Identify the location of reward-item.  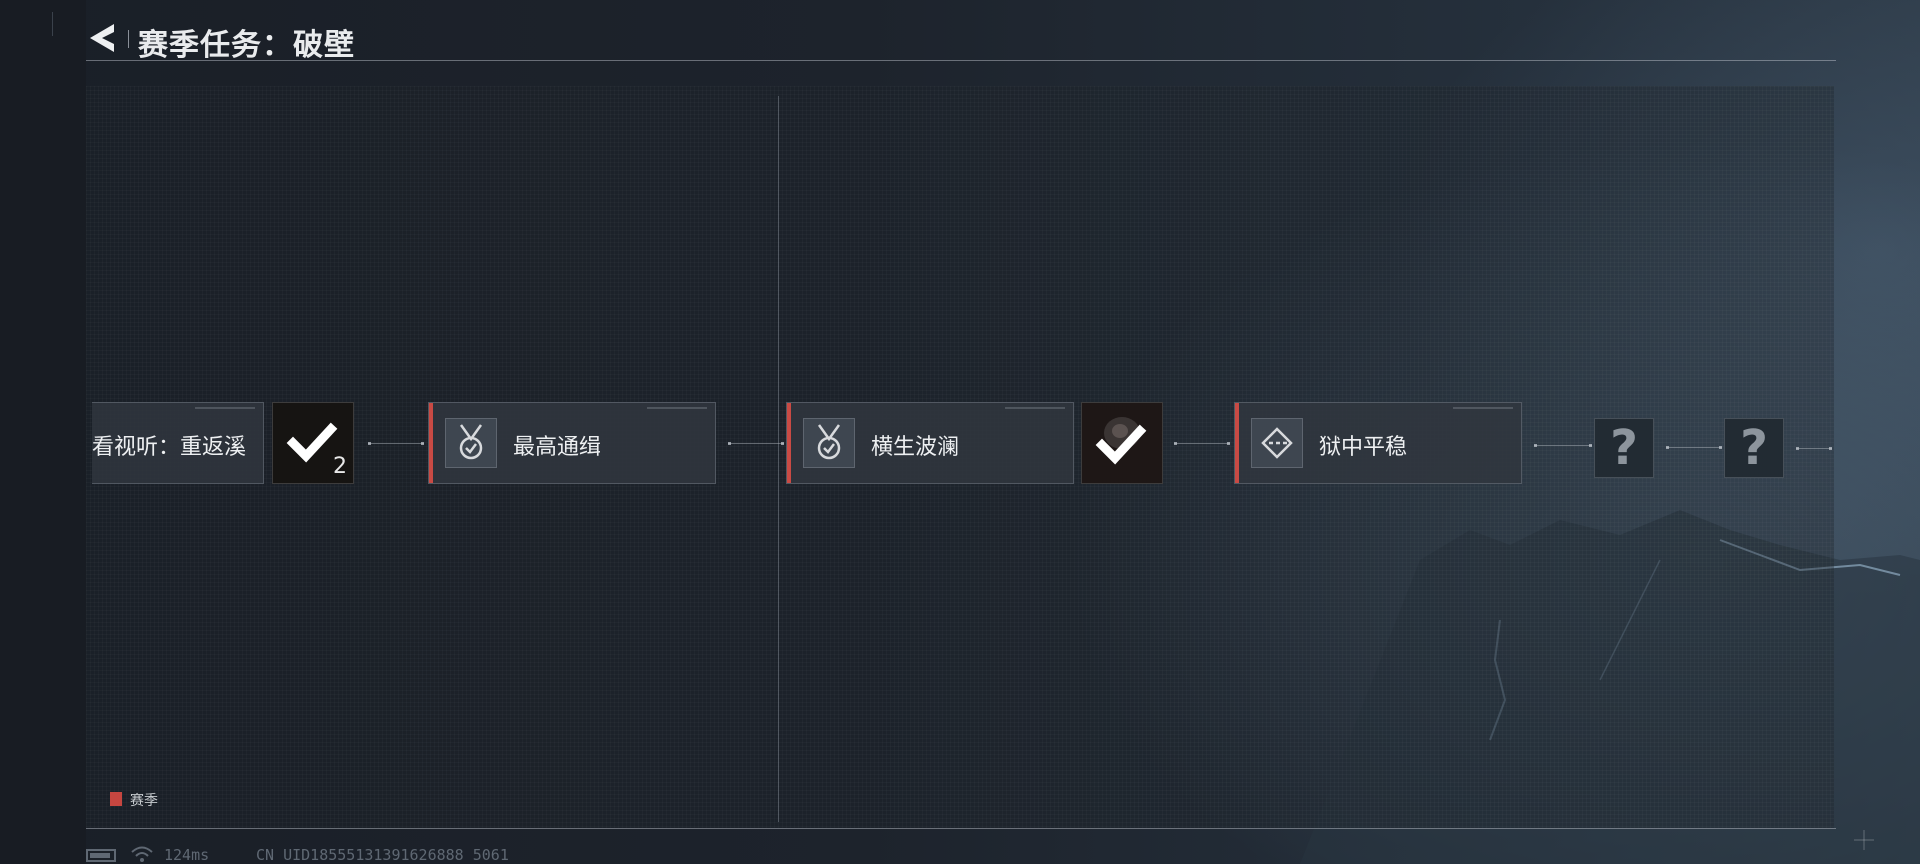
(1122, 443).